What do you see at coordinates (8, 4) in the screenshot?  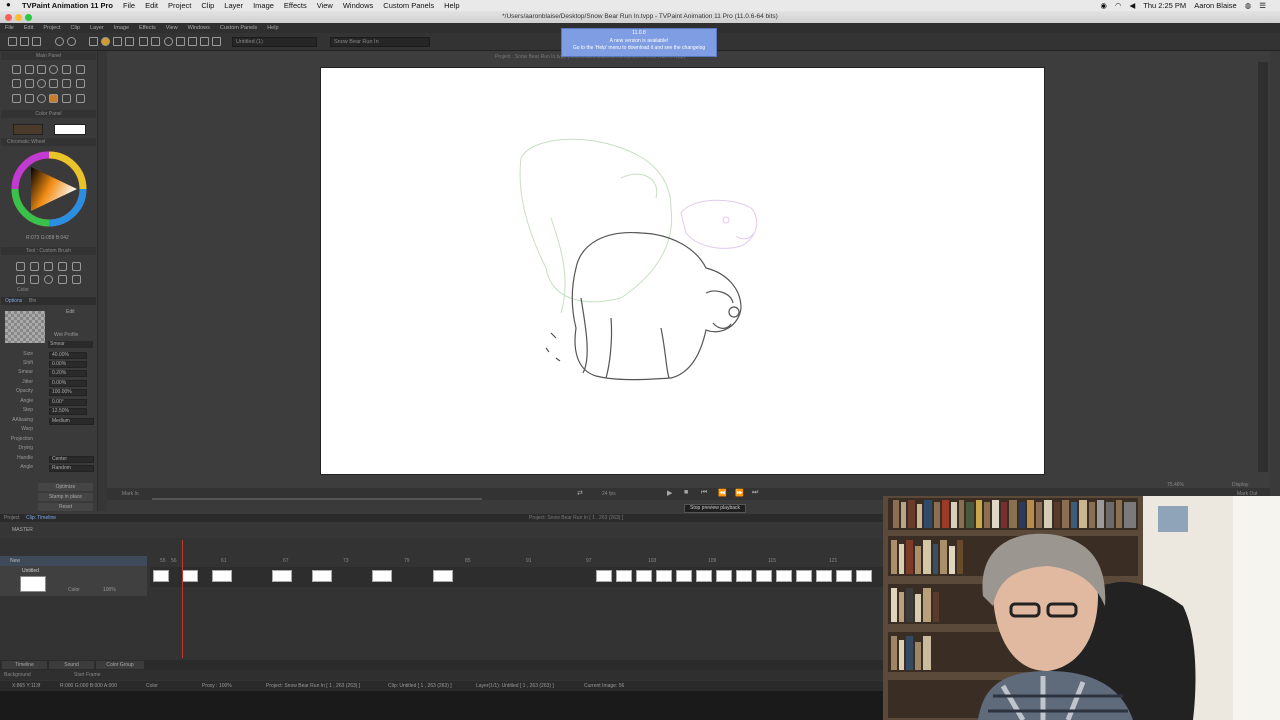 I see `apple-icon: ●` at bounding box center [8, 4].